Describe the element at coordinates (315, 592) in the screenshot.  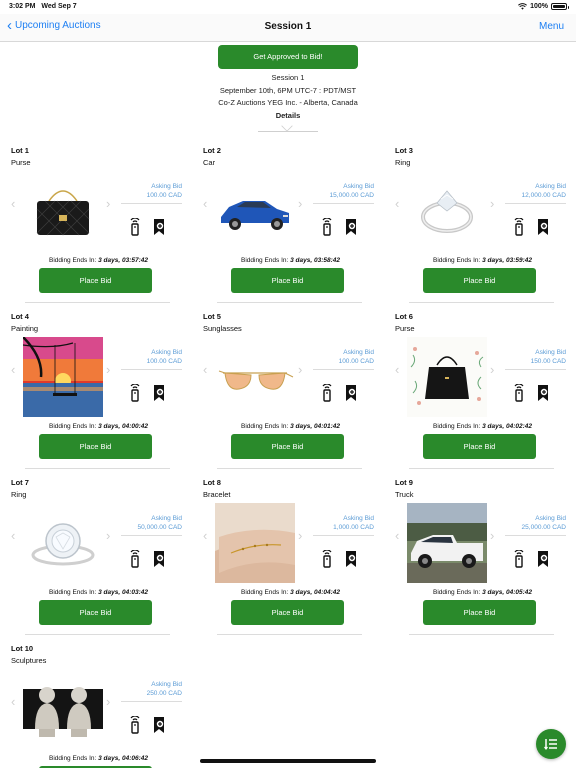
I see `bidding-ends-time: 3 days, 04:04:42` at that location.